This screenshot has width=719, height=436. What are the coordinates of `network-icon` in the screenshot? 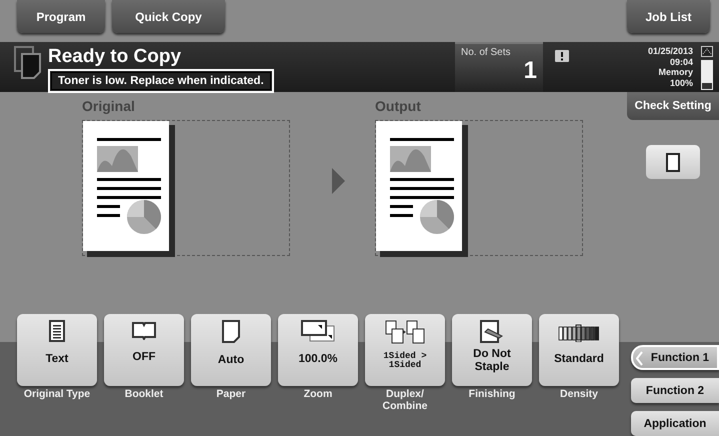 It's located at (707, 51).